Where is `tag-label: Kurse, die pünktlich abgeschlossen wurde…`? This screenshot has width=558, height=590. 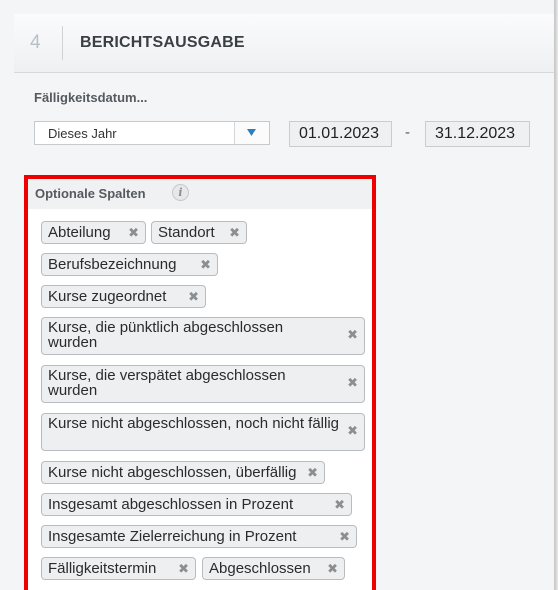 tag-label: Kurse, die pünktlich abgeschlossen wurde… is located at coordinates (166, 335).